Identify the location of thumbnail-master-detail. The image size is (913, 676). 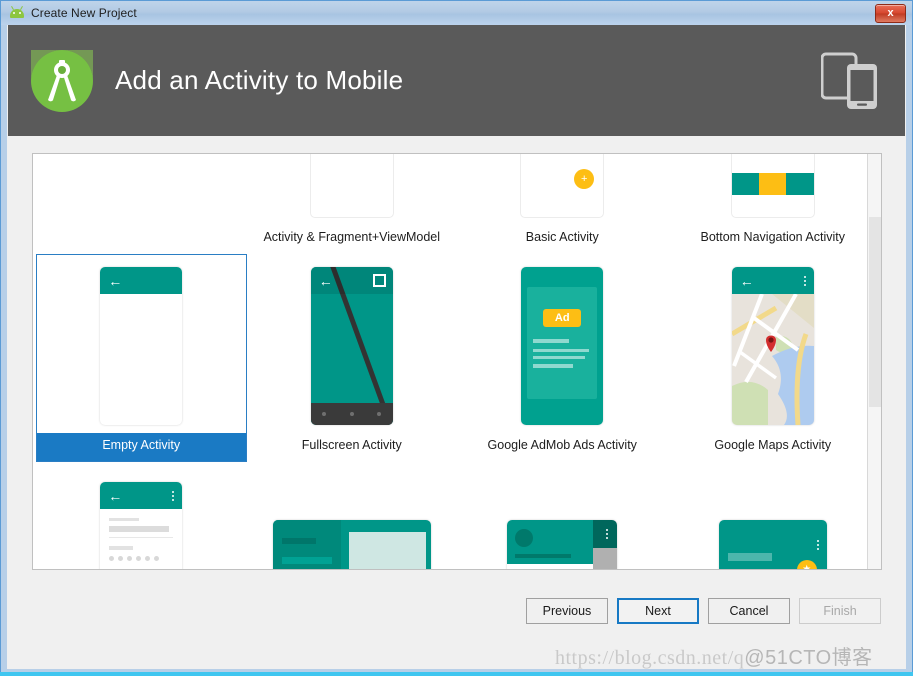
(352, 516).